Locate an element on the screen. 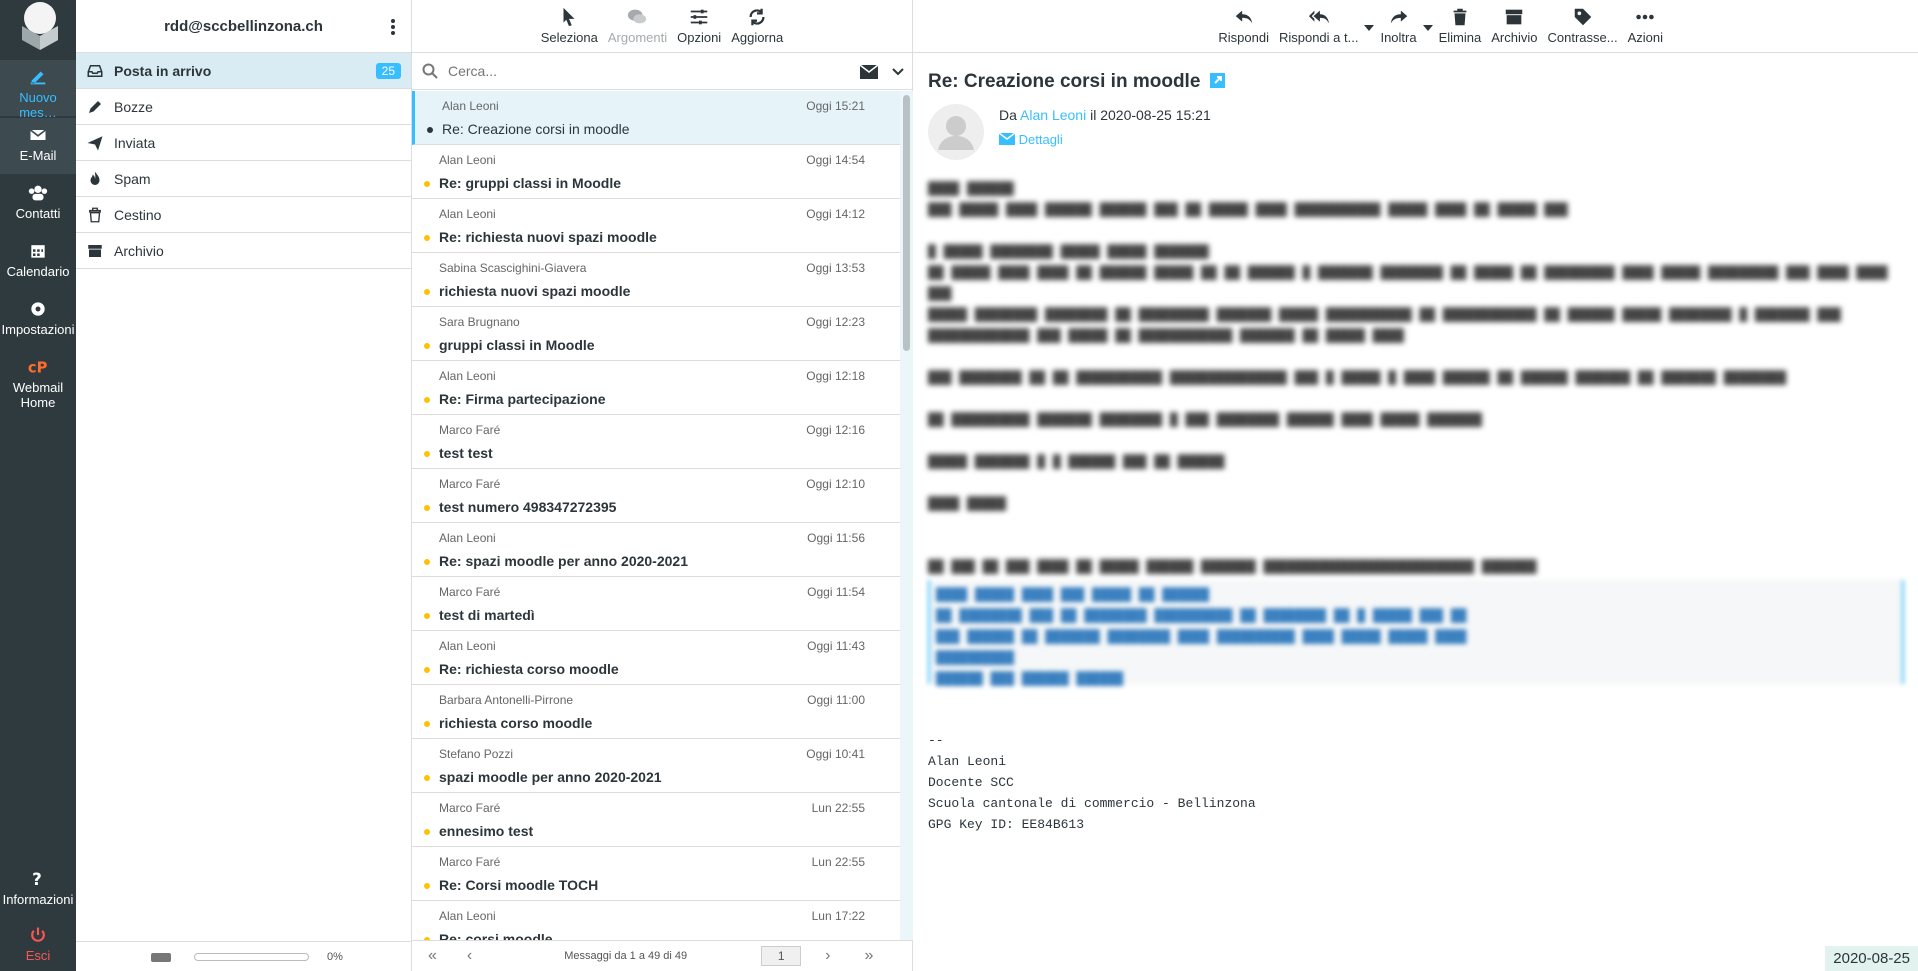 This screenshot has height=971, width=1918. forward-icon is located at coordinates (1398, 17).